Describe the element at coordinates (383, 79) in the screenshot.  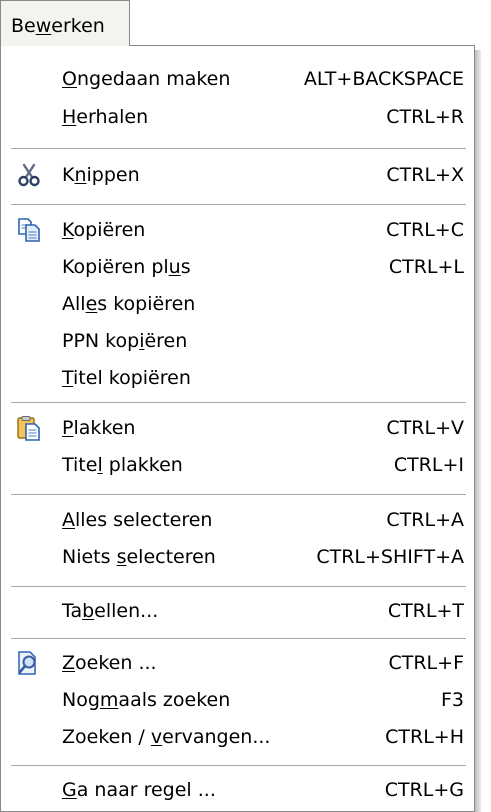
I see `menu-item-shortcut: ALT+BACKSPACE` at that location.